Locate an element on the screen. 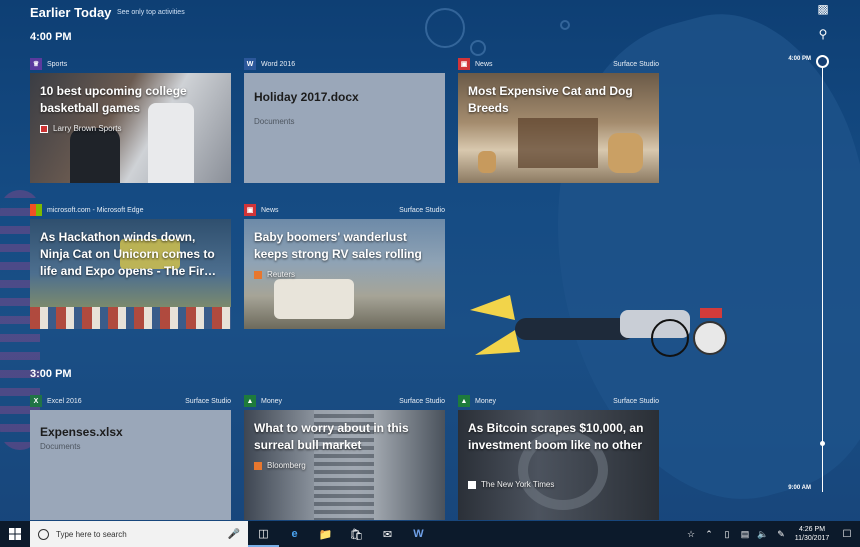 This screenshot has height=547, width=860. dog-shape is located at coordinates (625, 153).